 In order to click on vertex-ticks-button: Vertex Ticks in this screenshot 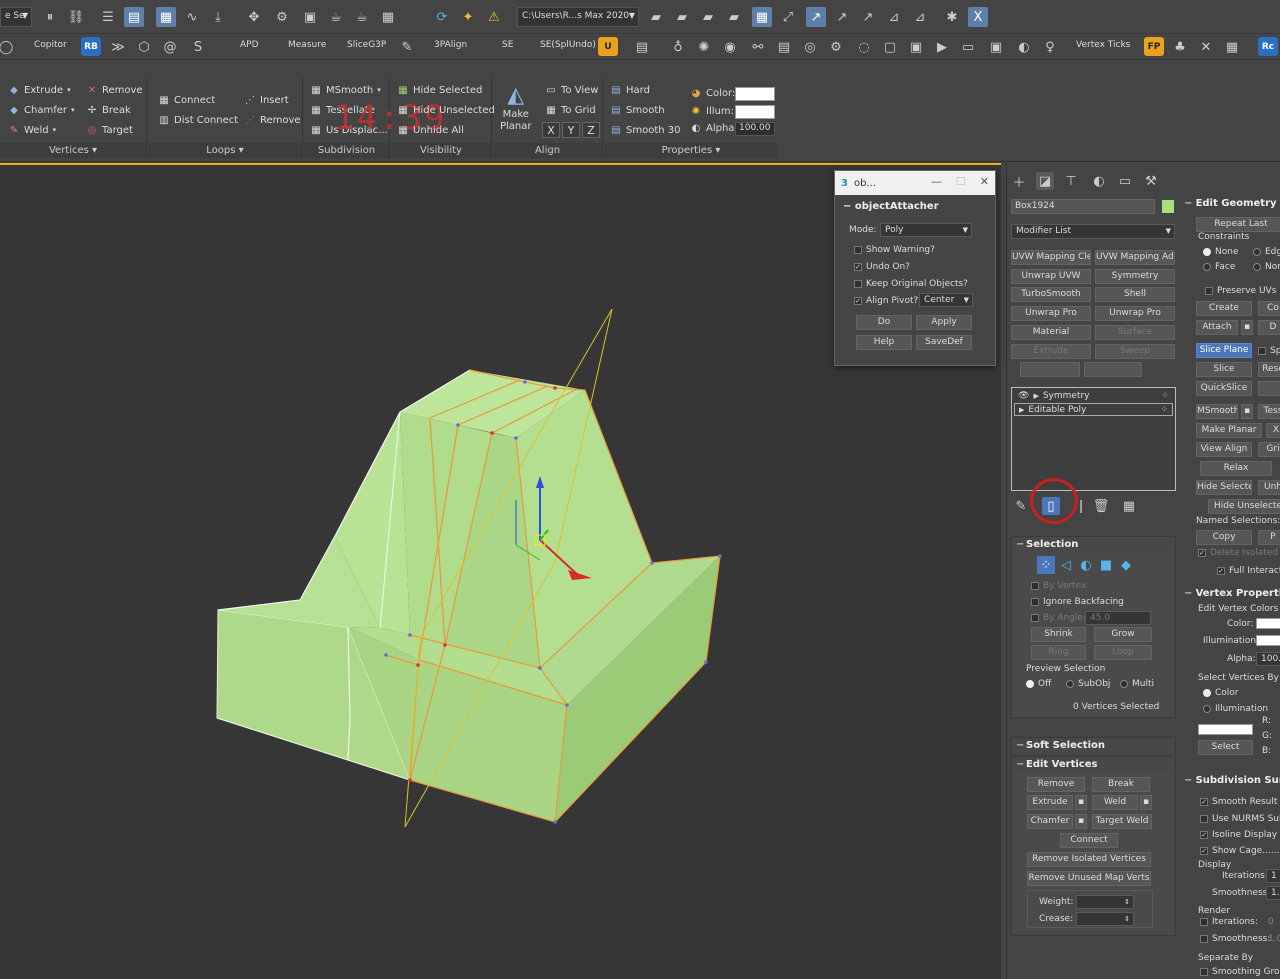, I will do `click(1103, 45)`.